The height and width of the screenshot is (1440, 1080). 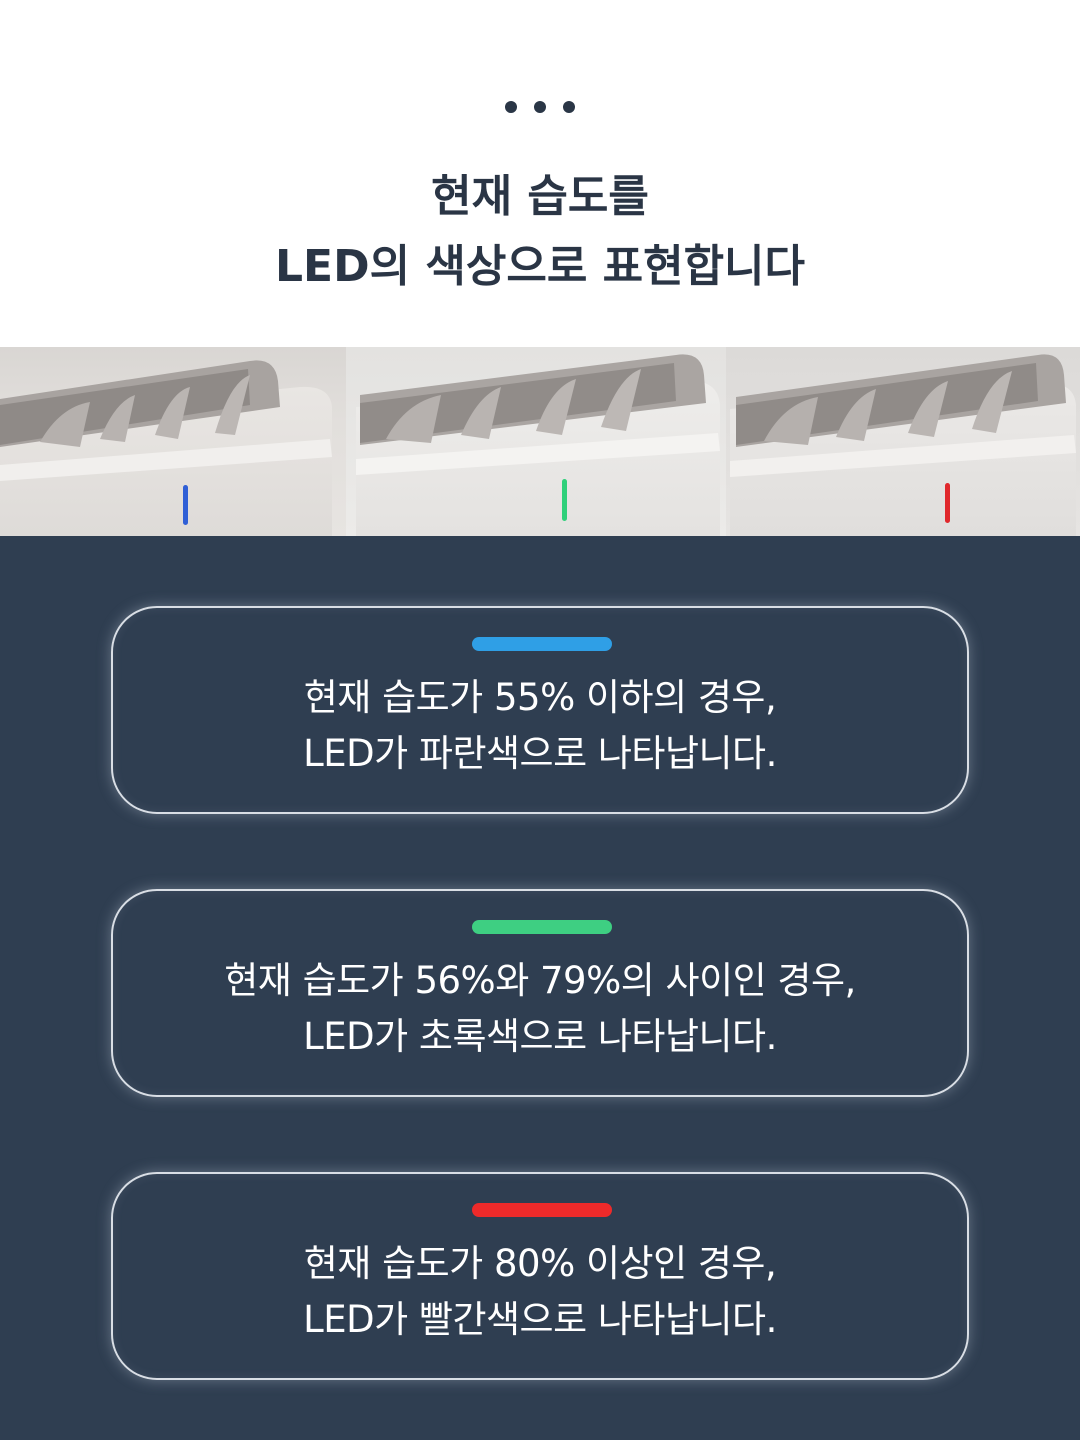 I want to click on card-line-2: LED가 초록색으로 나타납니다., so click(x=540, y=1036).